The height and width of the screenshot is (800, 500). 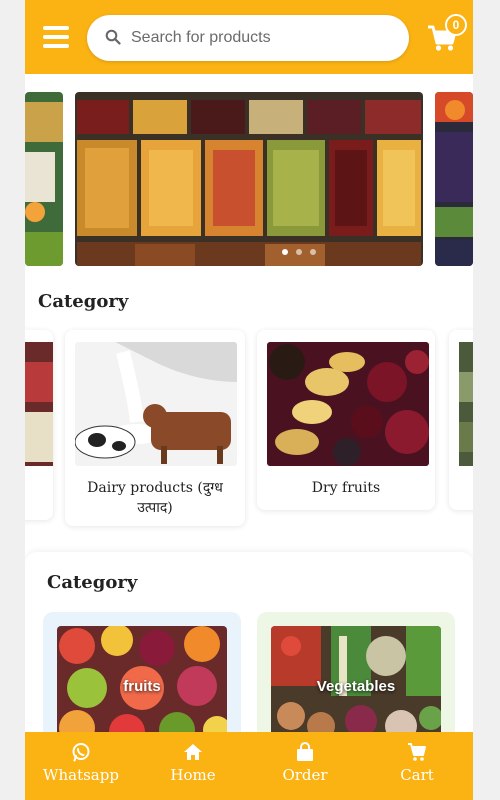 I want to click on cart-count-badge: 0, so click(x=456, y=25).